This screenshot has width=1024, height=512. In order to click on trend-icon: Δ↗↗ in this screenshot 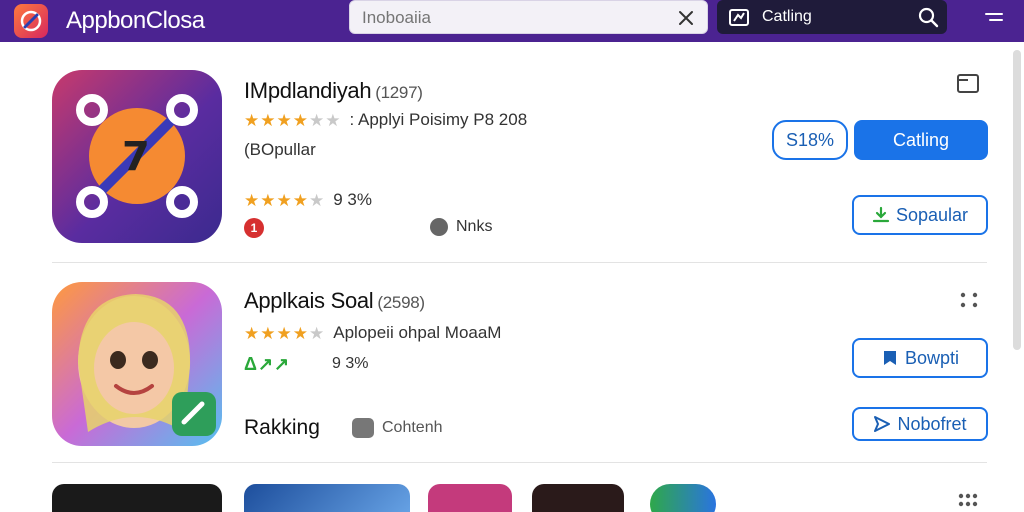, I will do `click(267, 364)`.